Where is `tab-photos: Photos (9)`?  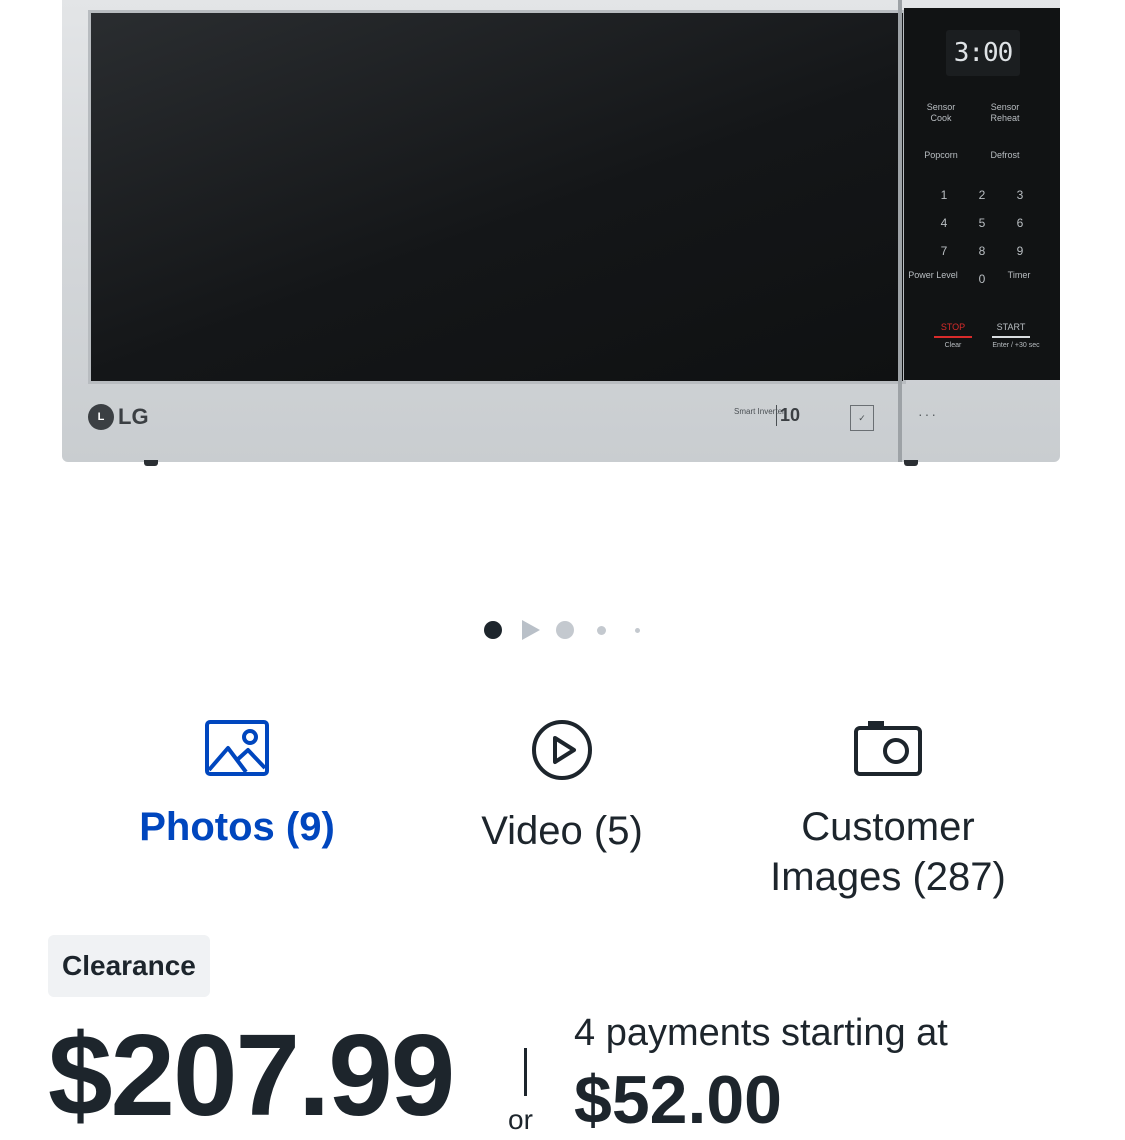 tab-photos: Photos (9) is located at coordinates (237, 785).